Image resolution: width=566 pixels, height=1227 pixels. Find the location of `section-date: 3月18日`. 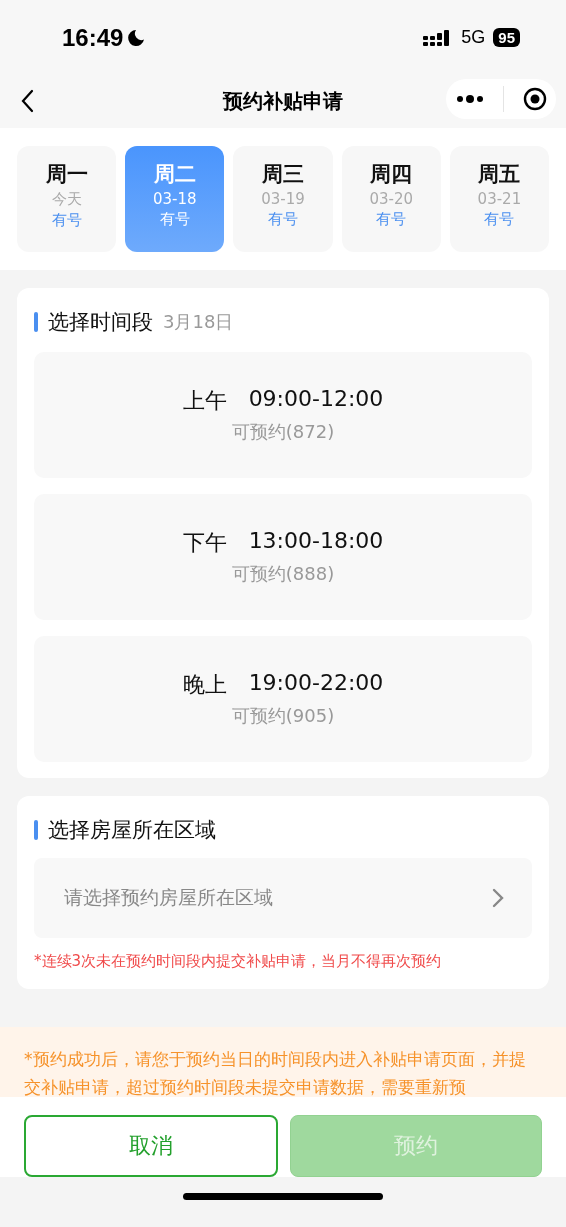

section-date: 3月18日 is located at coordinates (198, 322).